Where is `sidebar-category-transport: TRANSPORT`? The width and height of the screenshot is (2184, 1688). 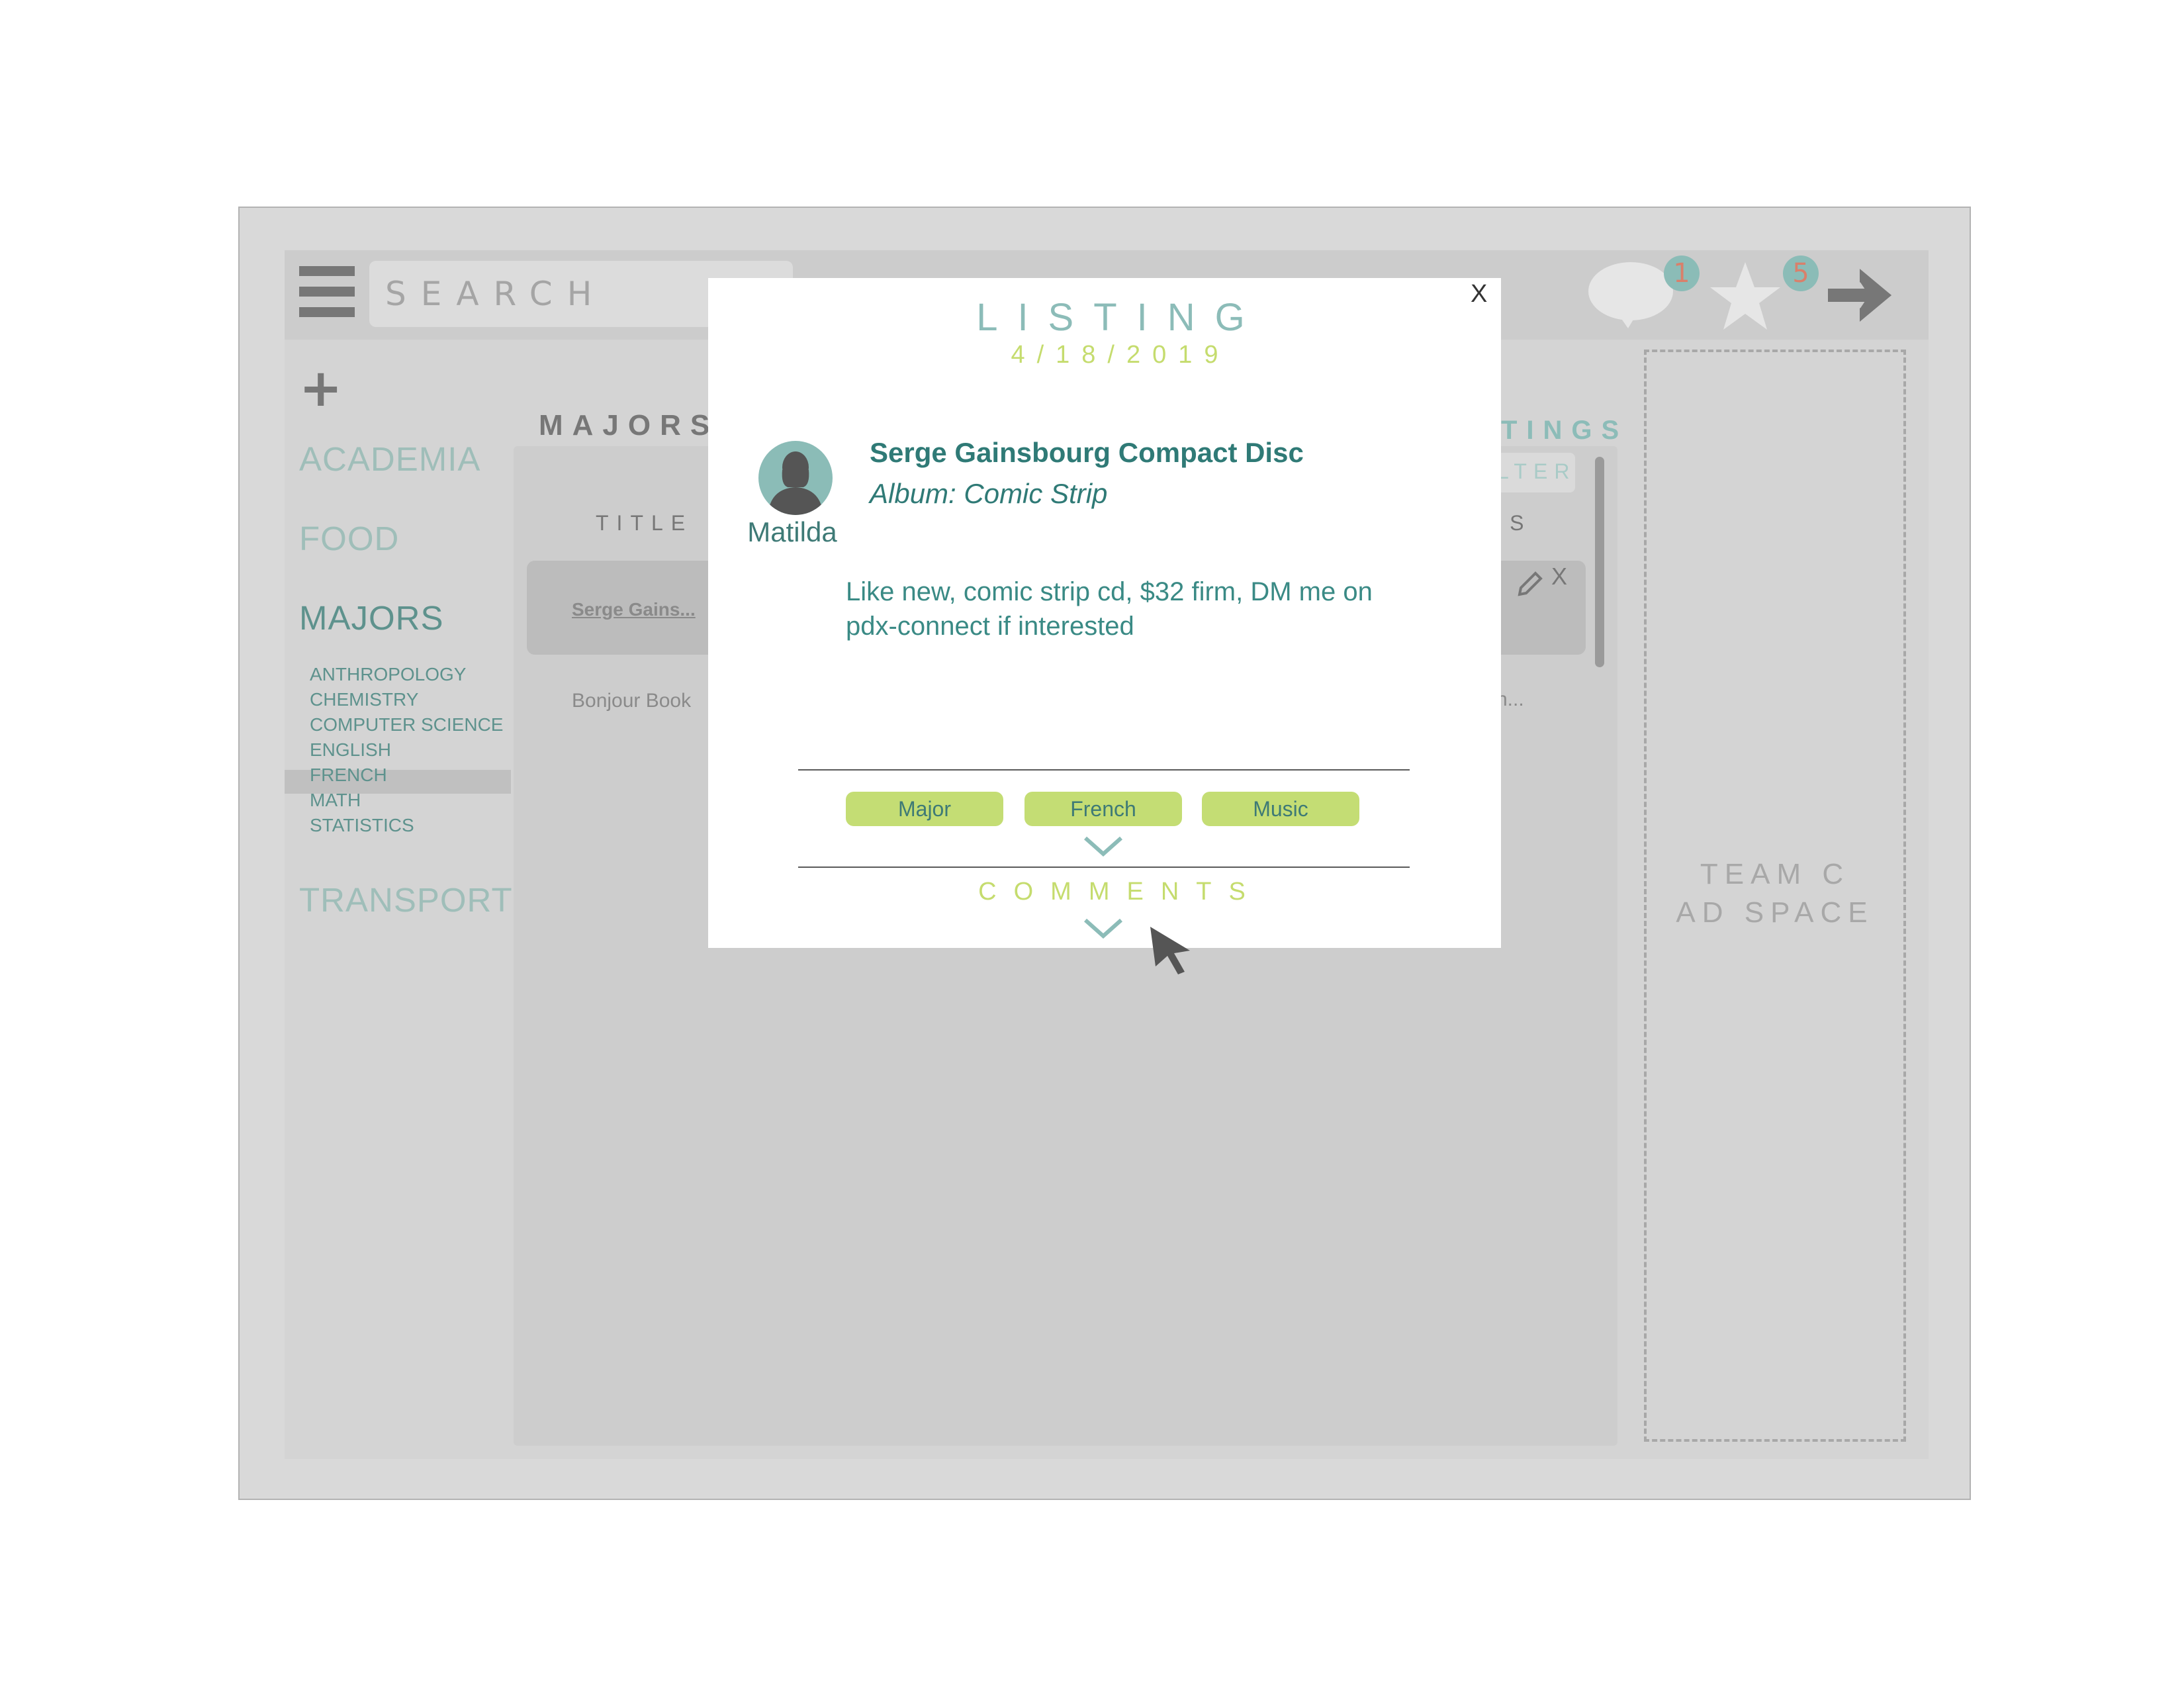 sidebar-category-transport: TRANSPORT is located at coordinates (406, 899).